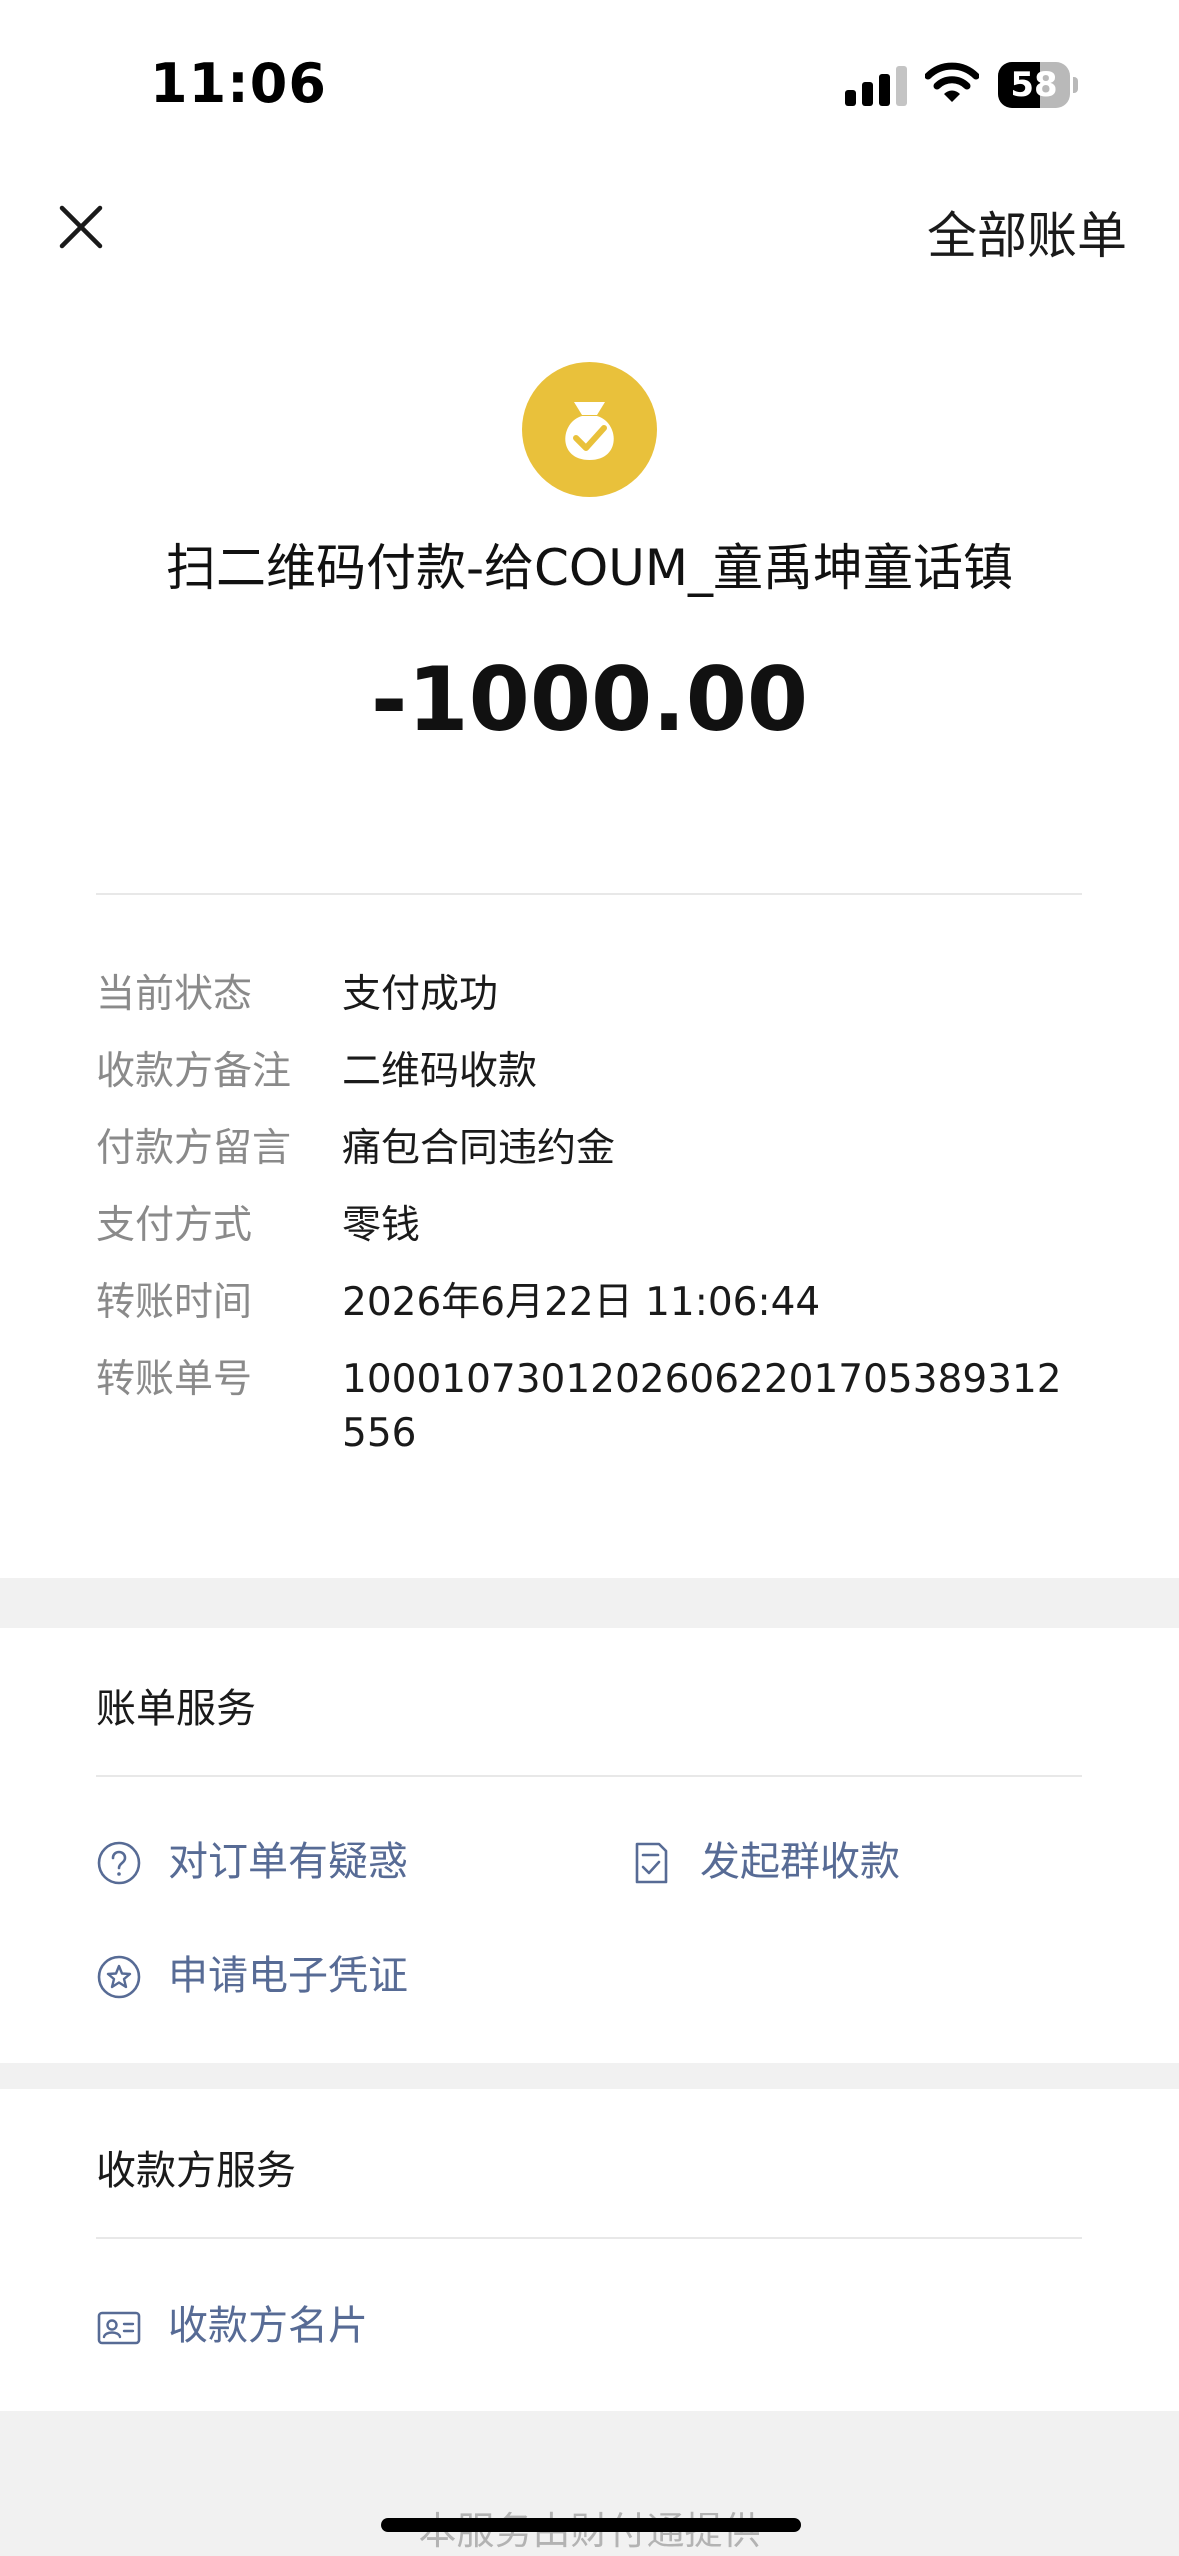 The image size is (1179, 2556). What do you see at coordinates (651, 1863) in the screenshot?
I see `group-receipt-icon` at bounding box center [651, 1863].